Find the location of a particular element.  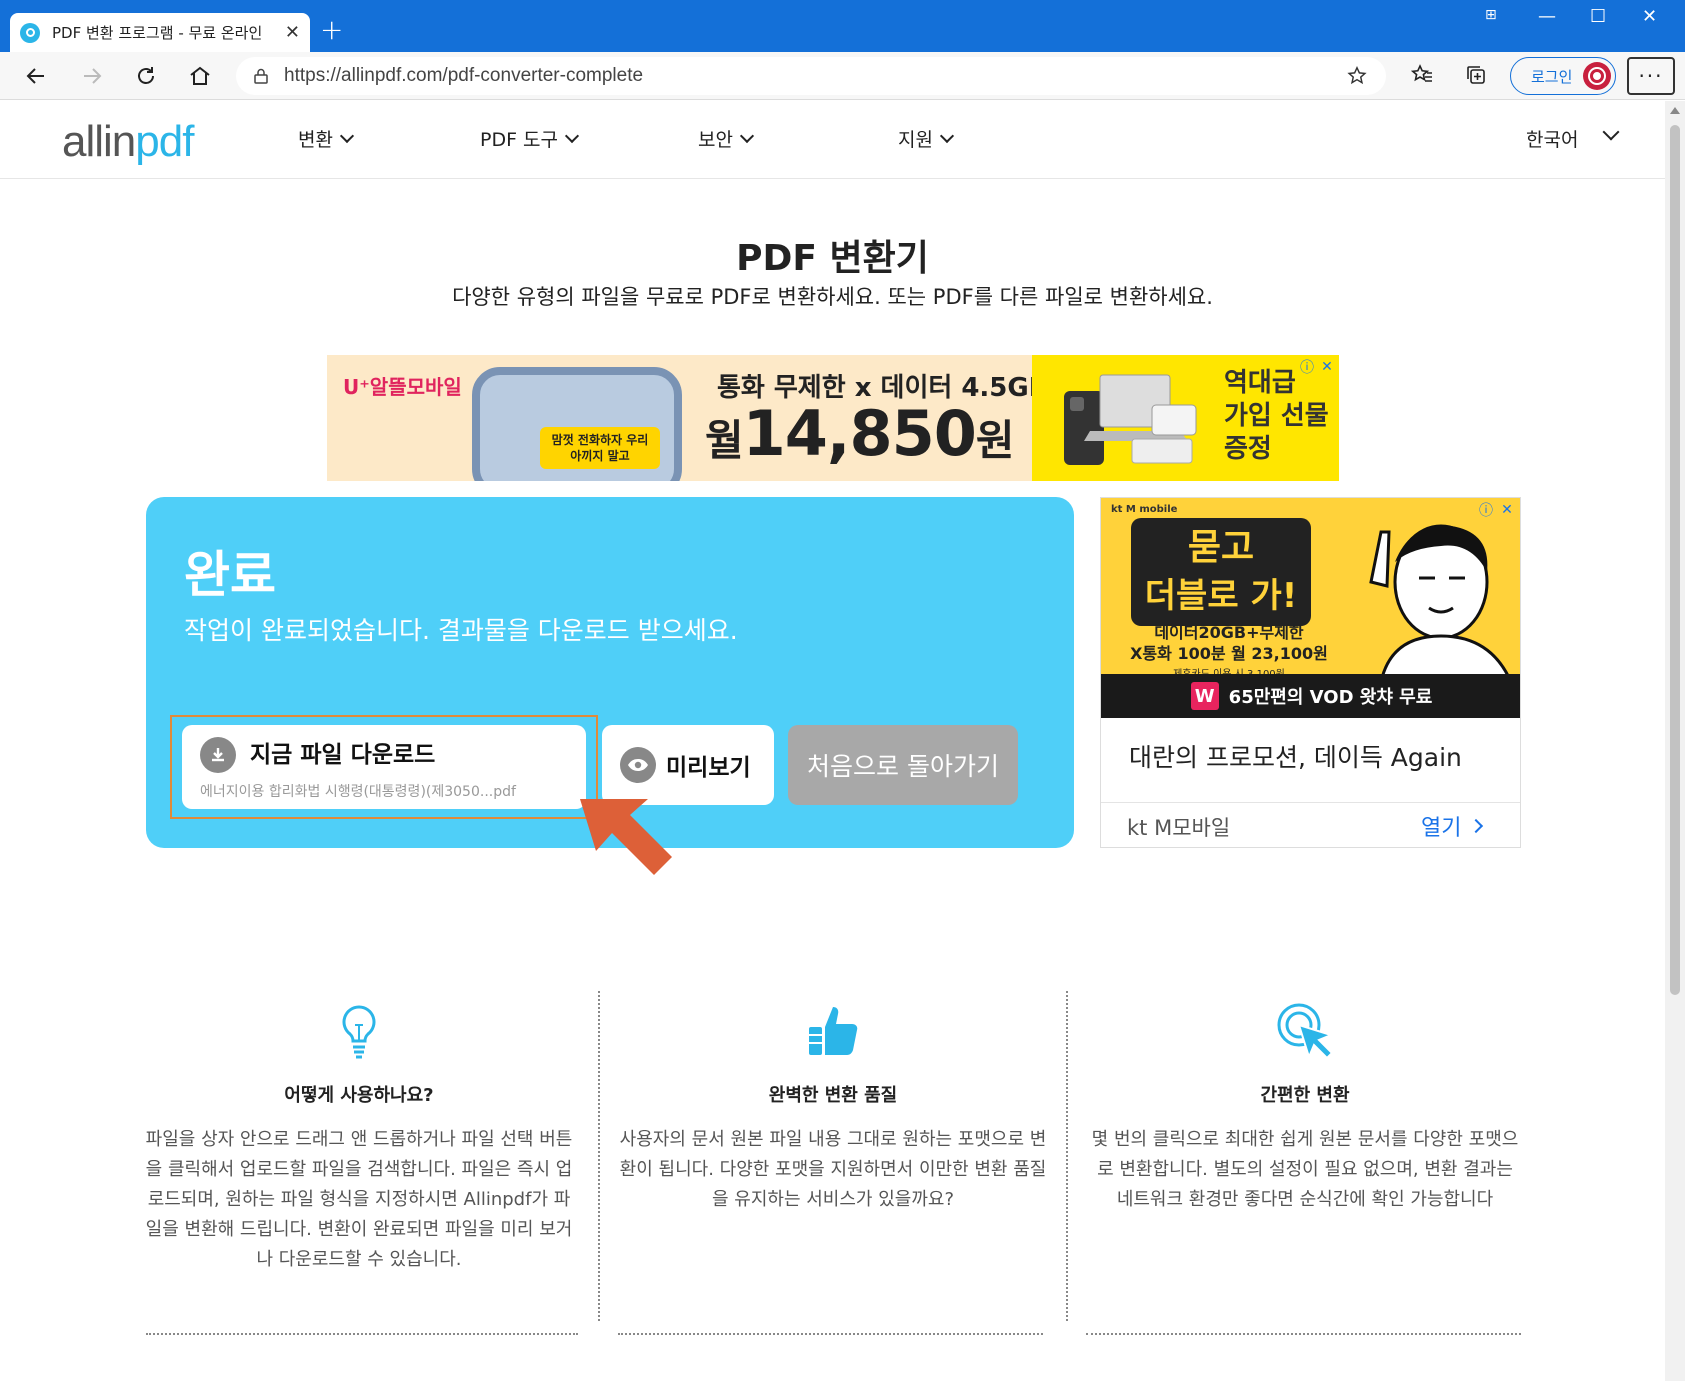

ad-vod-strip: W 65만편의 VOD 왓챠 무료 is located at coordinates (1310, 696).